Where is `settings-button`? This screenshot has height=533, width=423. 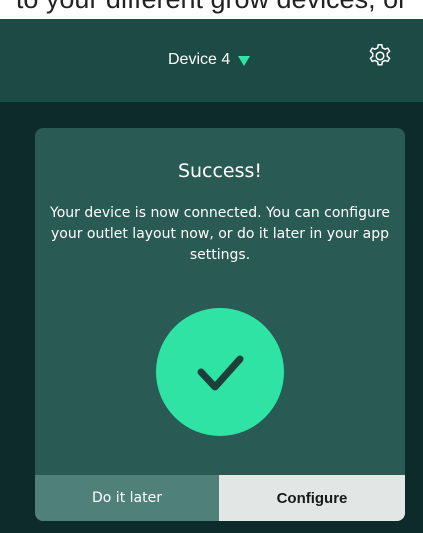 settings-button is located at coordinates (380, 56).